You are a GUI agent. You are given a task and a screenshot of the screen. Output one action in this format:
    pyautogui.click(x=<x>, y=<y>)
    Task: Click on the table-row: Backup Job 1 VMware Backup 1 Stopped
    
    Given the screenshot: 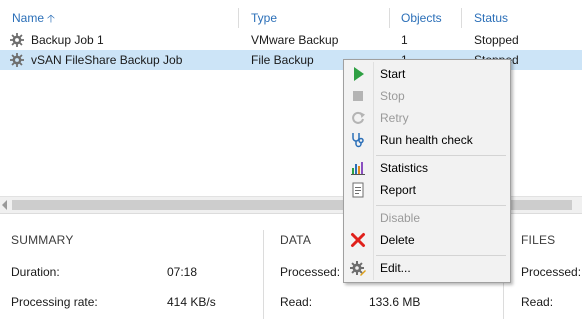 What is the action you would take?
    pyautogui.click(x=291, y=40)
    